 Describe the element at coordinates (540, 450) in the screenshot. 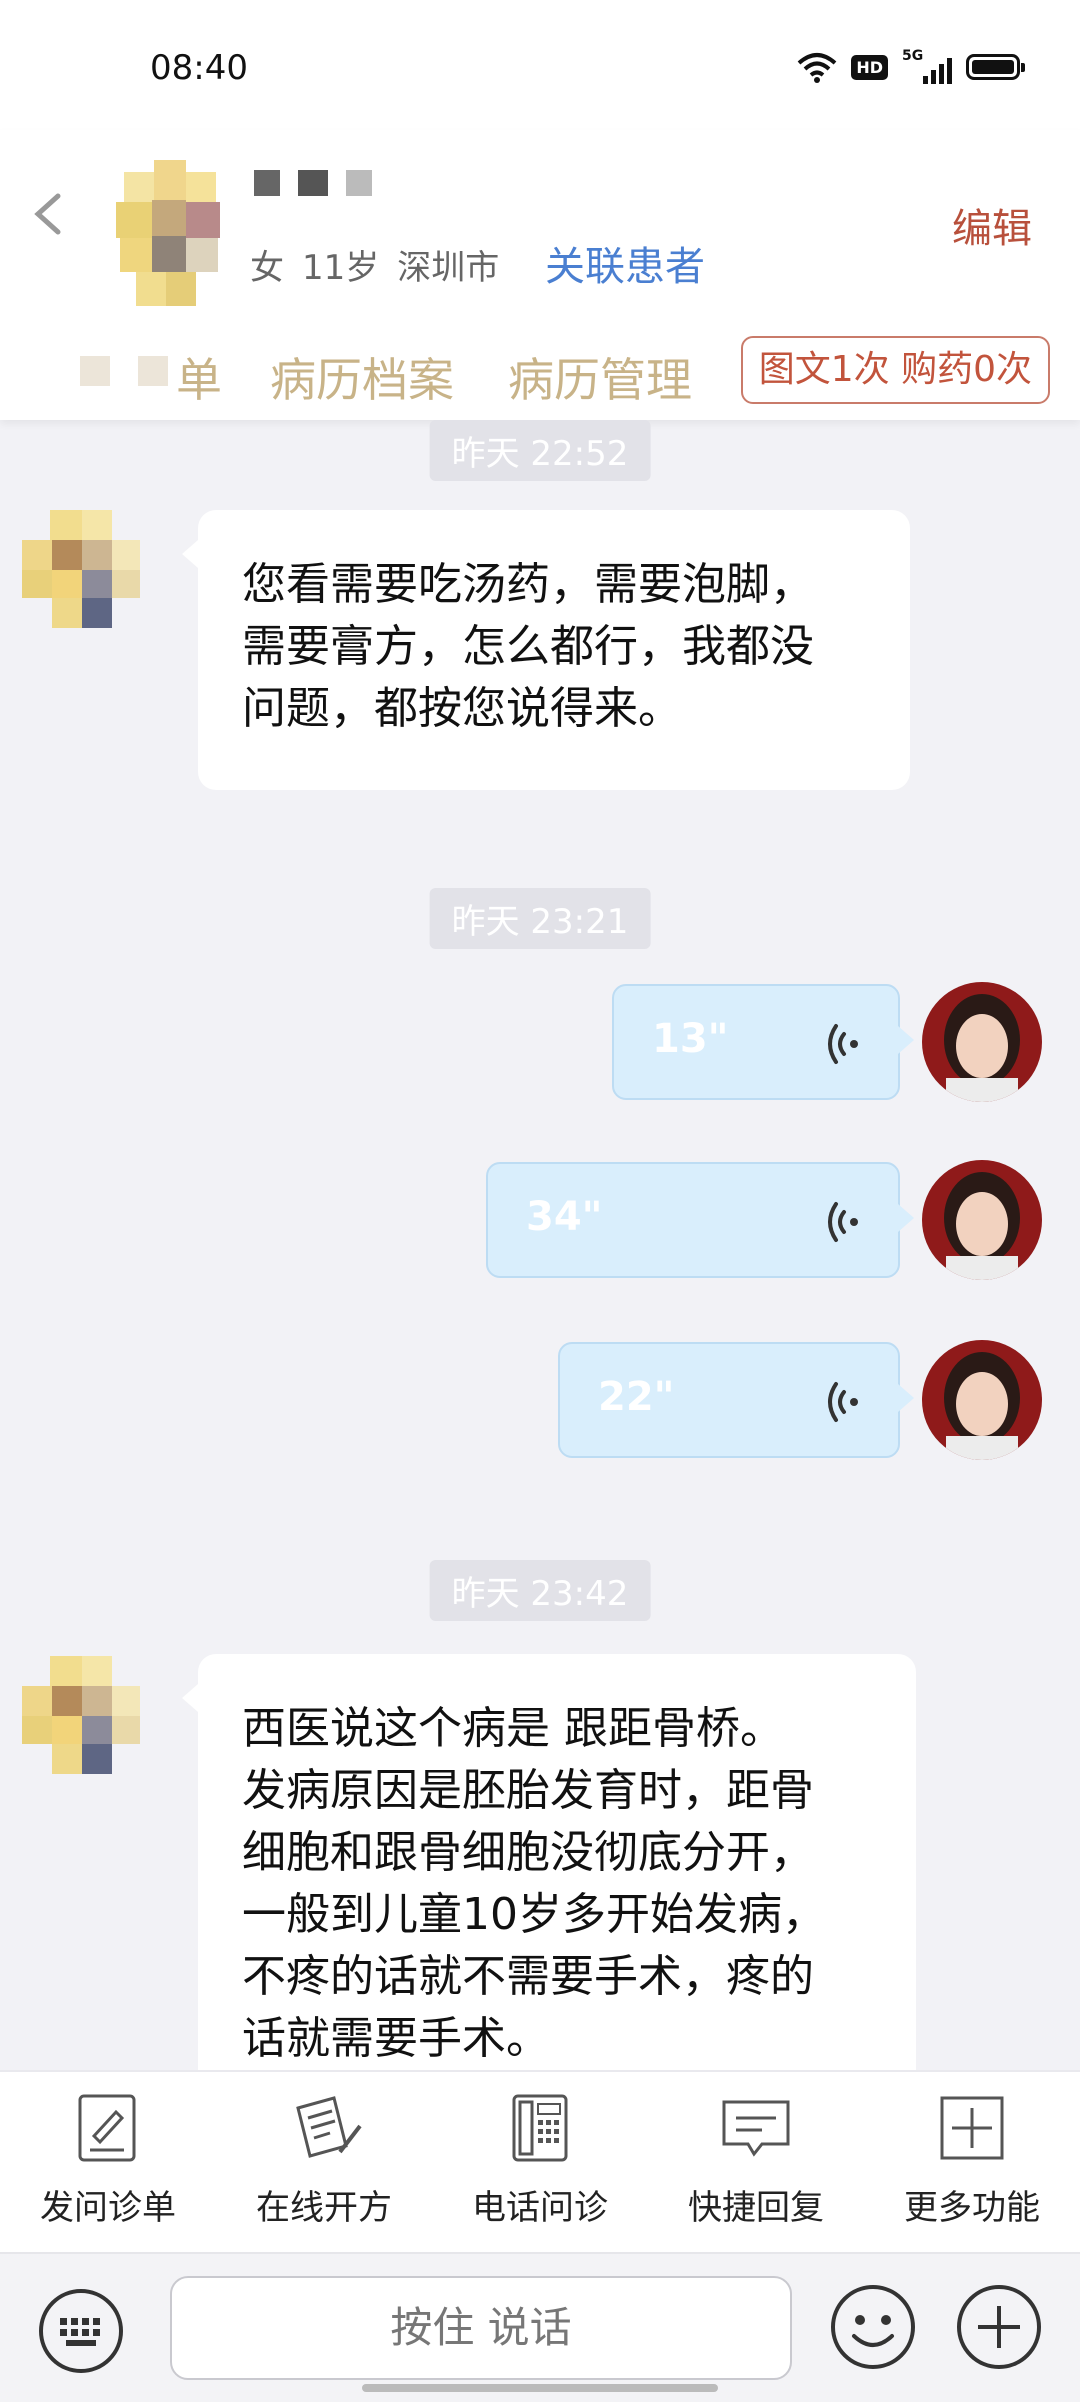

I see `timestamp: 昨天 22:52` at that location.